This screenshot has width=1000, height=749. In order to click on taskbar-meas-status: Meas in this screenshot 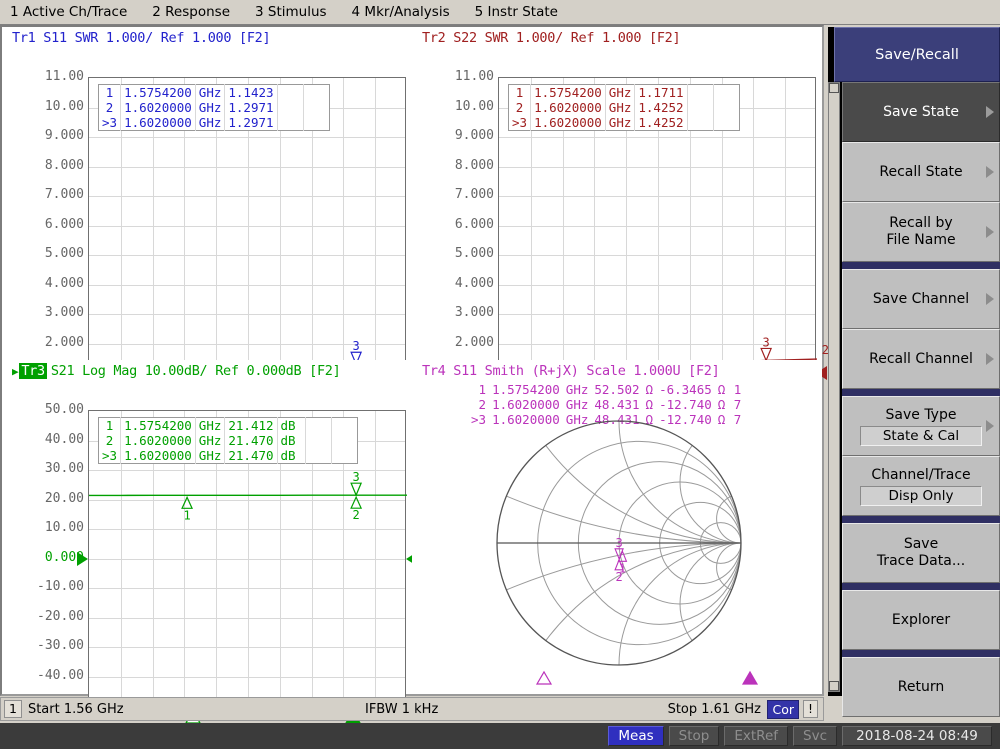, I will do `click(636, 736)`.